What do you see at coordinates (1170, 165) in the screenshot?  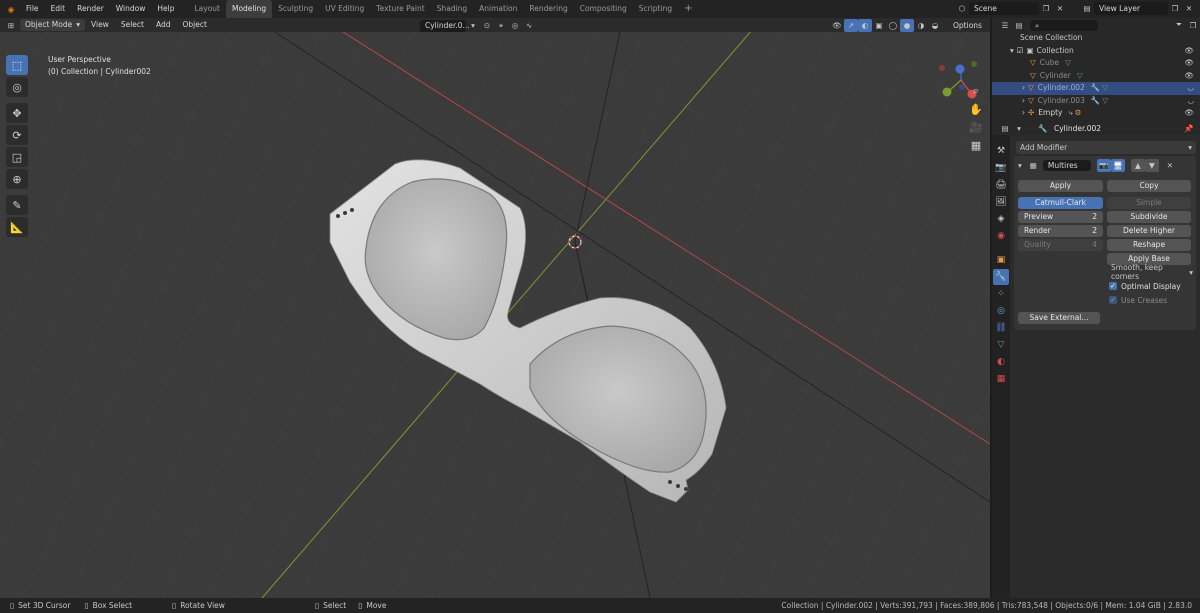 I see `close-icon: ✕` at bounding box center [1170, 165].